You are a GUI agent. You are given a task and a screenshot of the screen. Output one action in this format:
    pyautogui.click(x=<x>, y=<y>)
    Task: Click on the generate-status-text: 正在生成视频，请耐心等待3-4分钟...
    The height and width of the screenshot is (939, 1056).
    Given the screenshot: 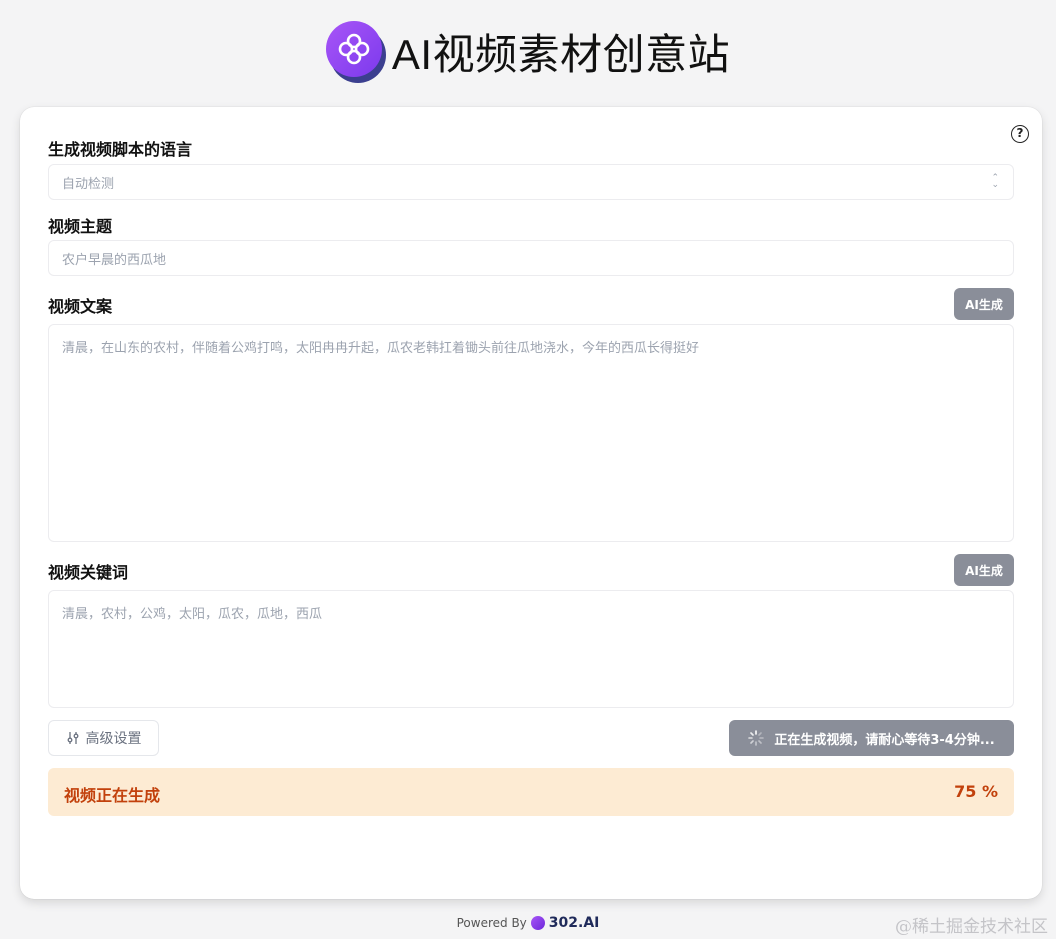 What is the action you would take?
    pyautogui.click(x=884, y=740)
    